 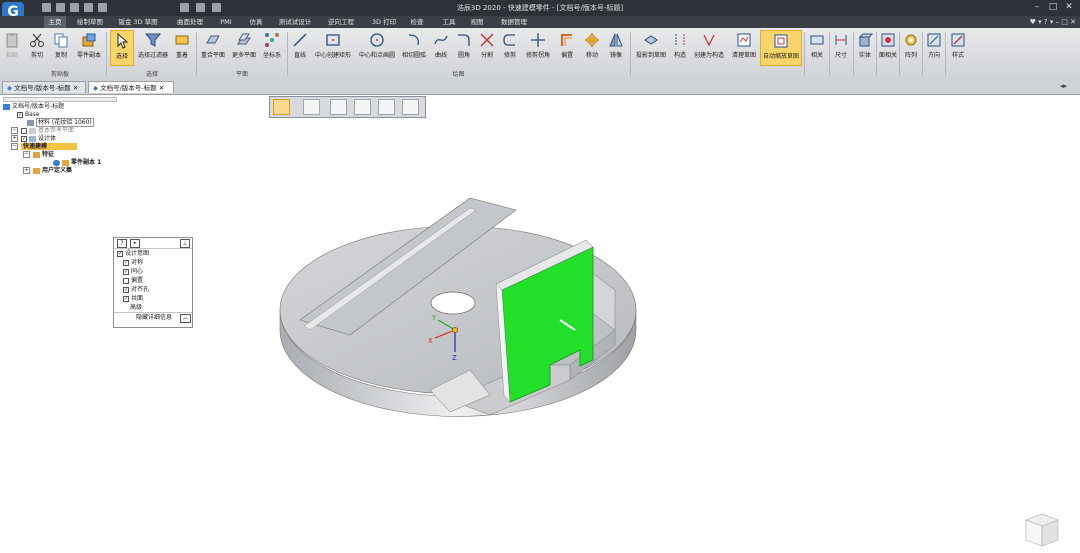 I want to click on auto-scale-sketch-button: 自动缩放草图, so click(x=781, y=48).